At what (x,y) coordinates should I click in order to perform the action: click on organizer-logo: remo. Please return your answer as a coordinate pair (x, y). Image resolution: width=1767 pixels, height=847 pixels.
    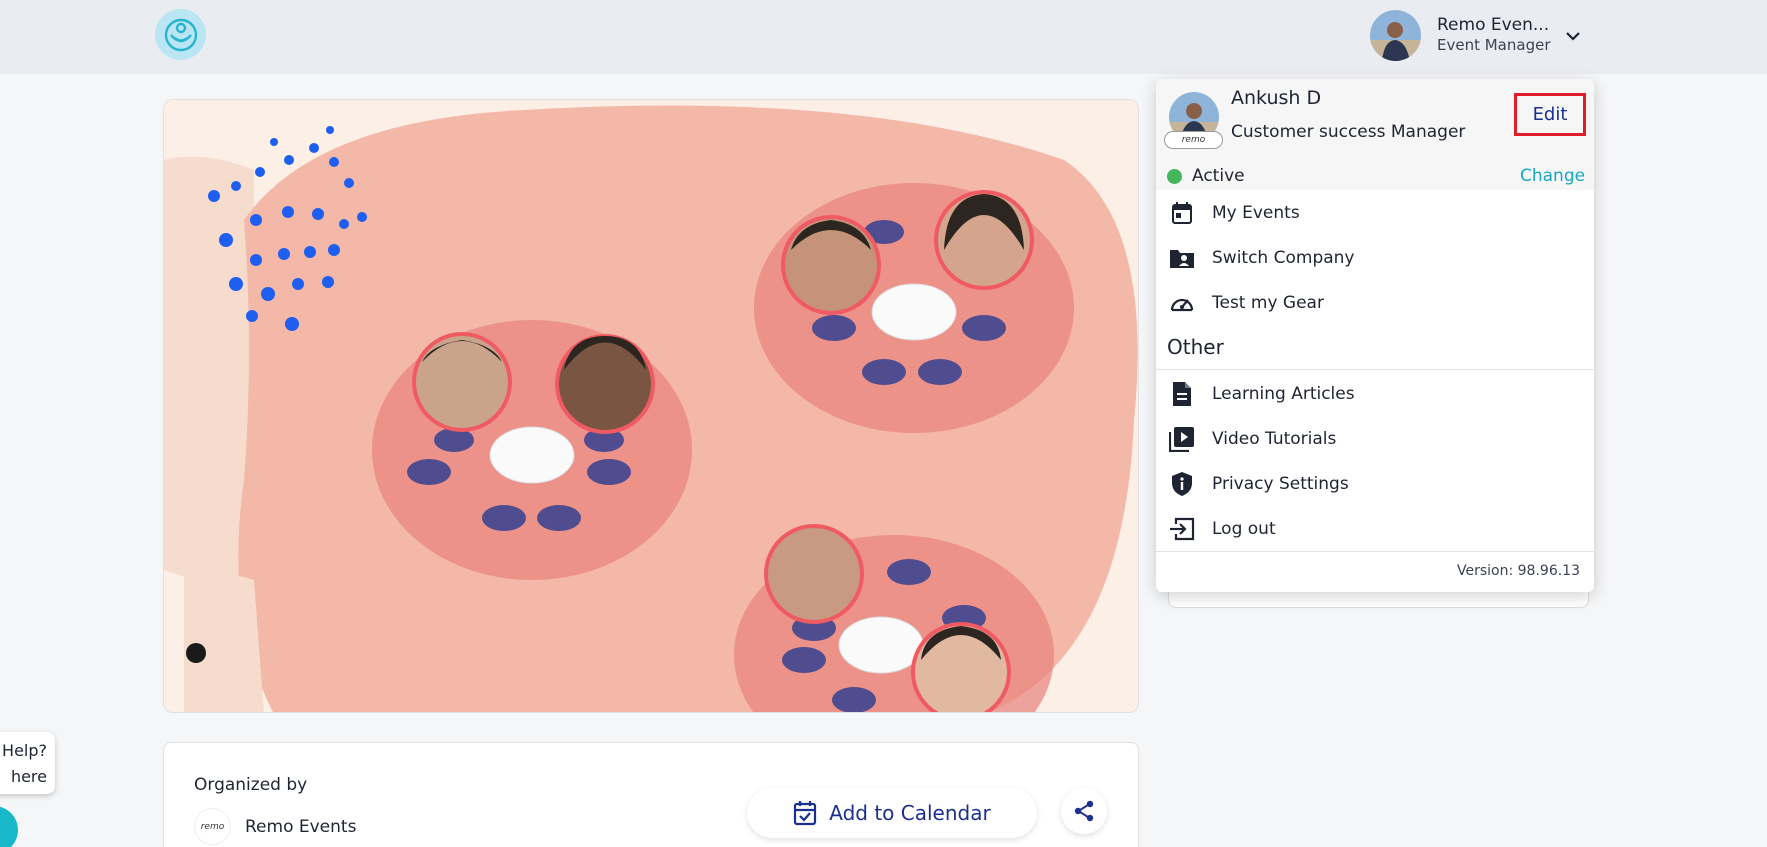
    Looking at the image, I should click on (212, 826).